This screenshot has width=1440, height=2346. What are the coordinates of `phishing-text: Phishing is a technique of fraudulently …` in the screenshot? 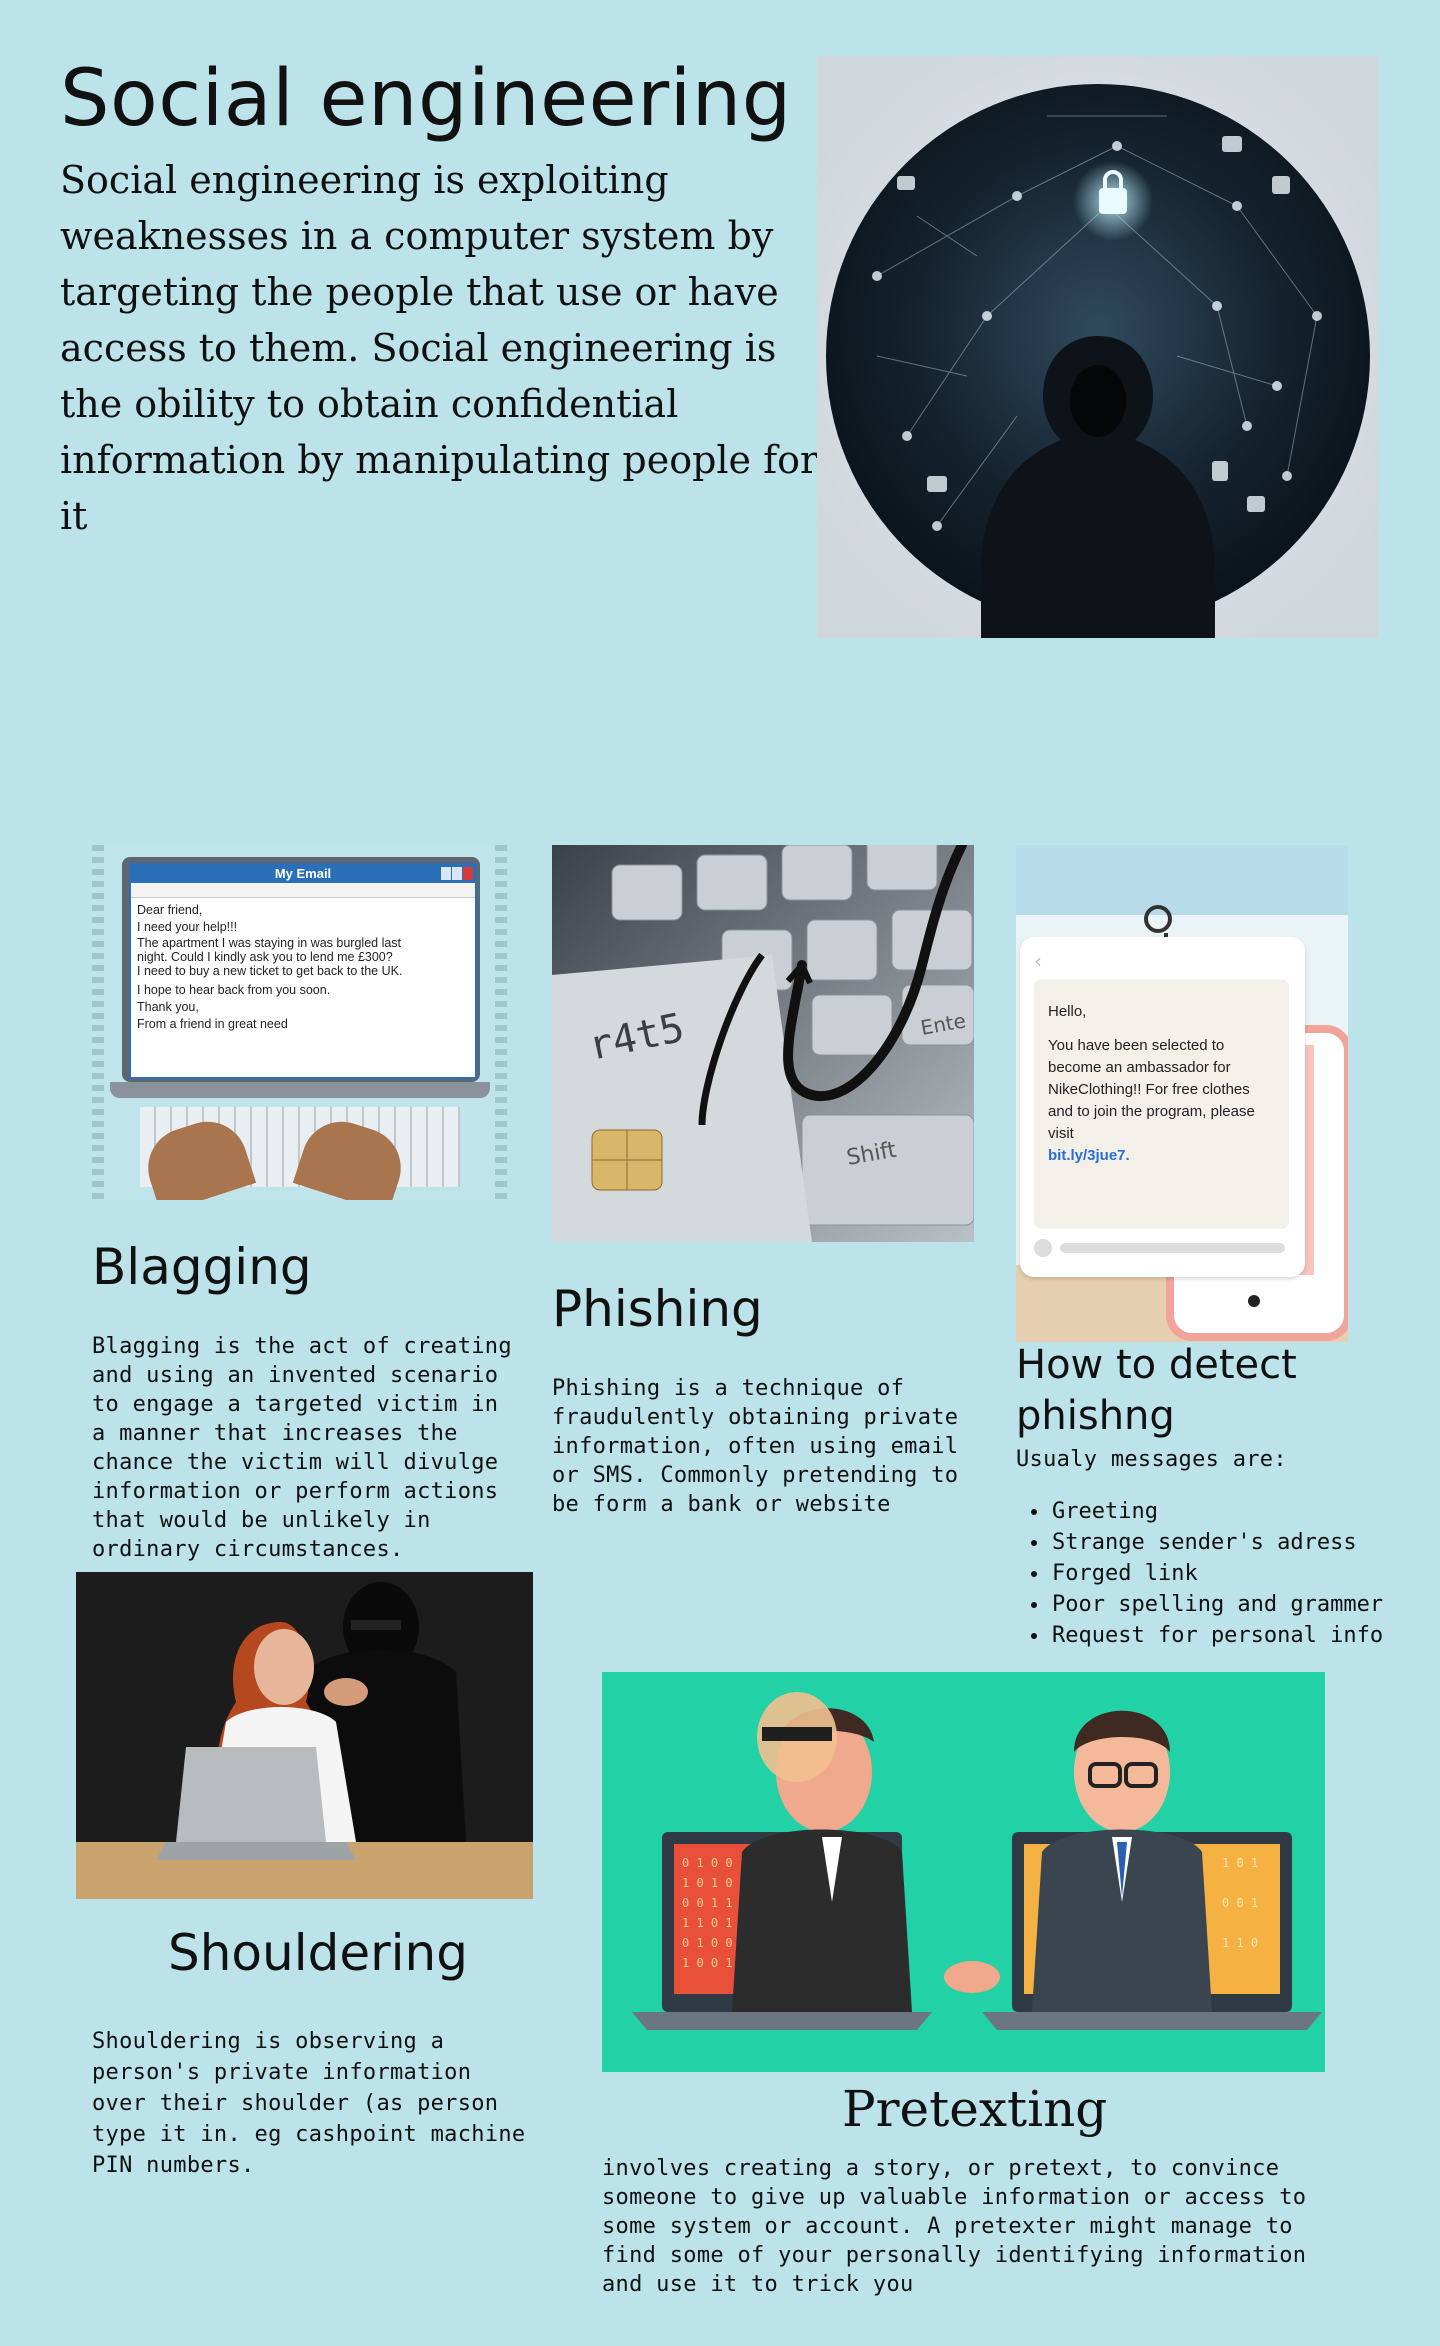 It's located at (755, 1446).